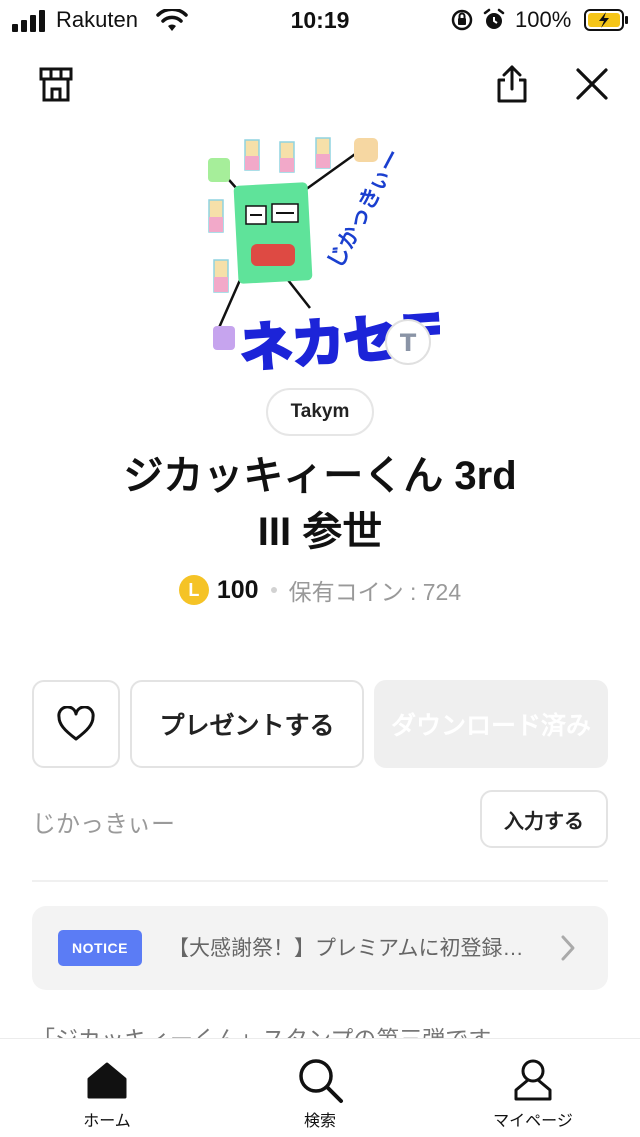  I want to click on person-icon, so click(533, 1080).